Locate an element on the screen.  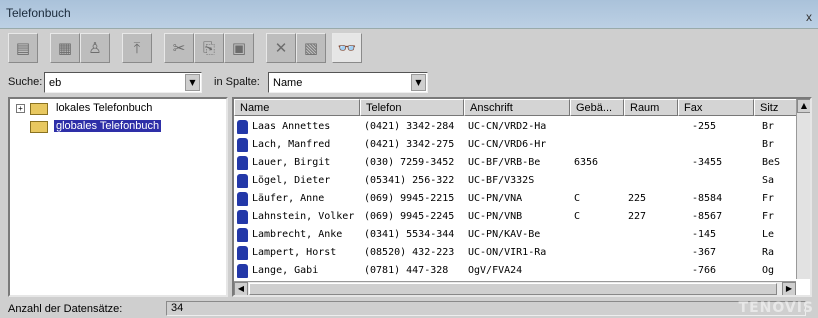
cell-building: 6356 is located at coordinates (586, 162).